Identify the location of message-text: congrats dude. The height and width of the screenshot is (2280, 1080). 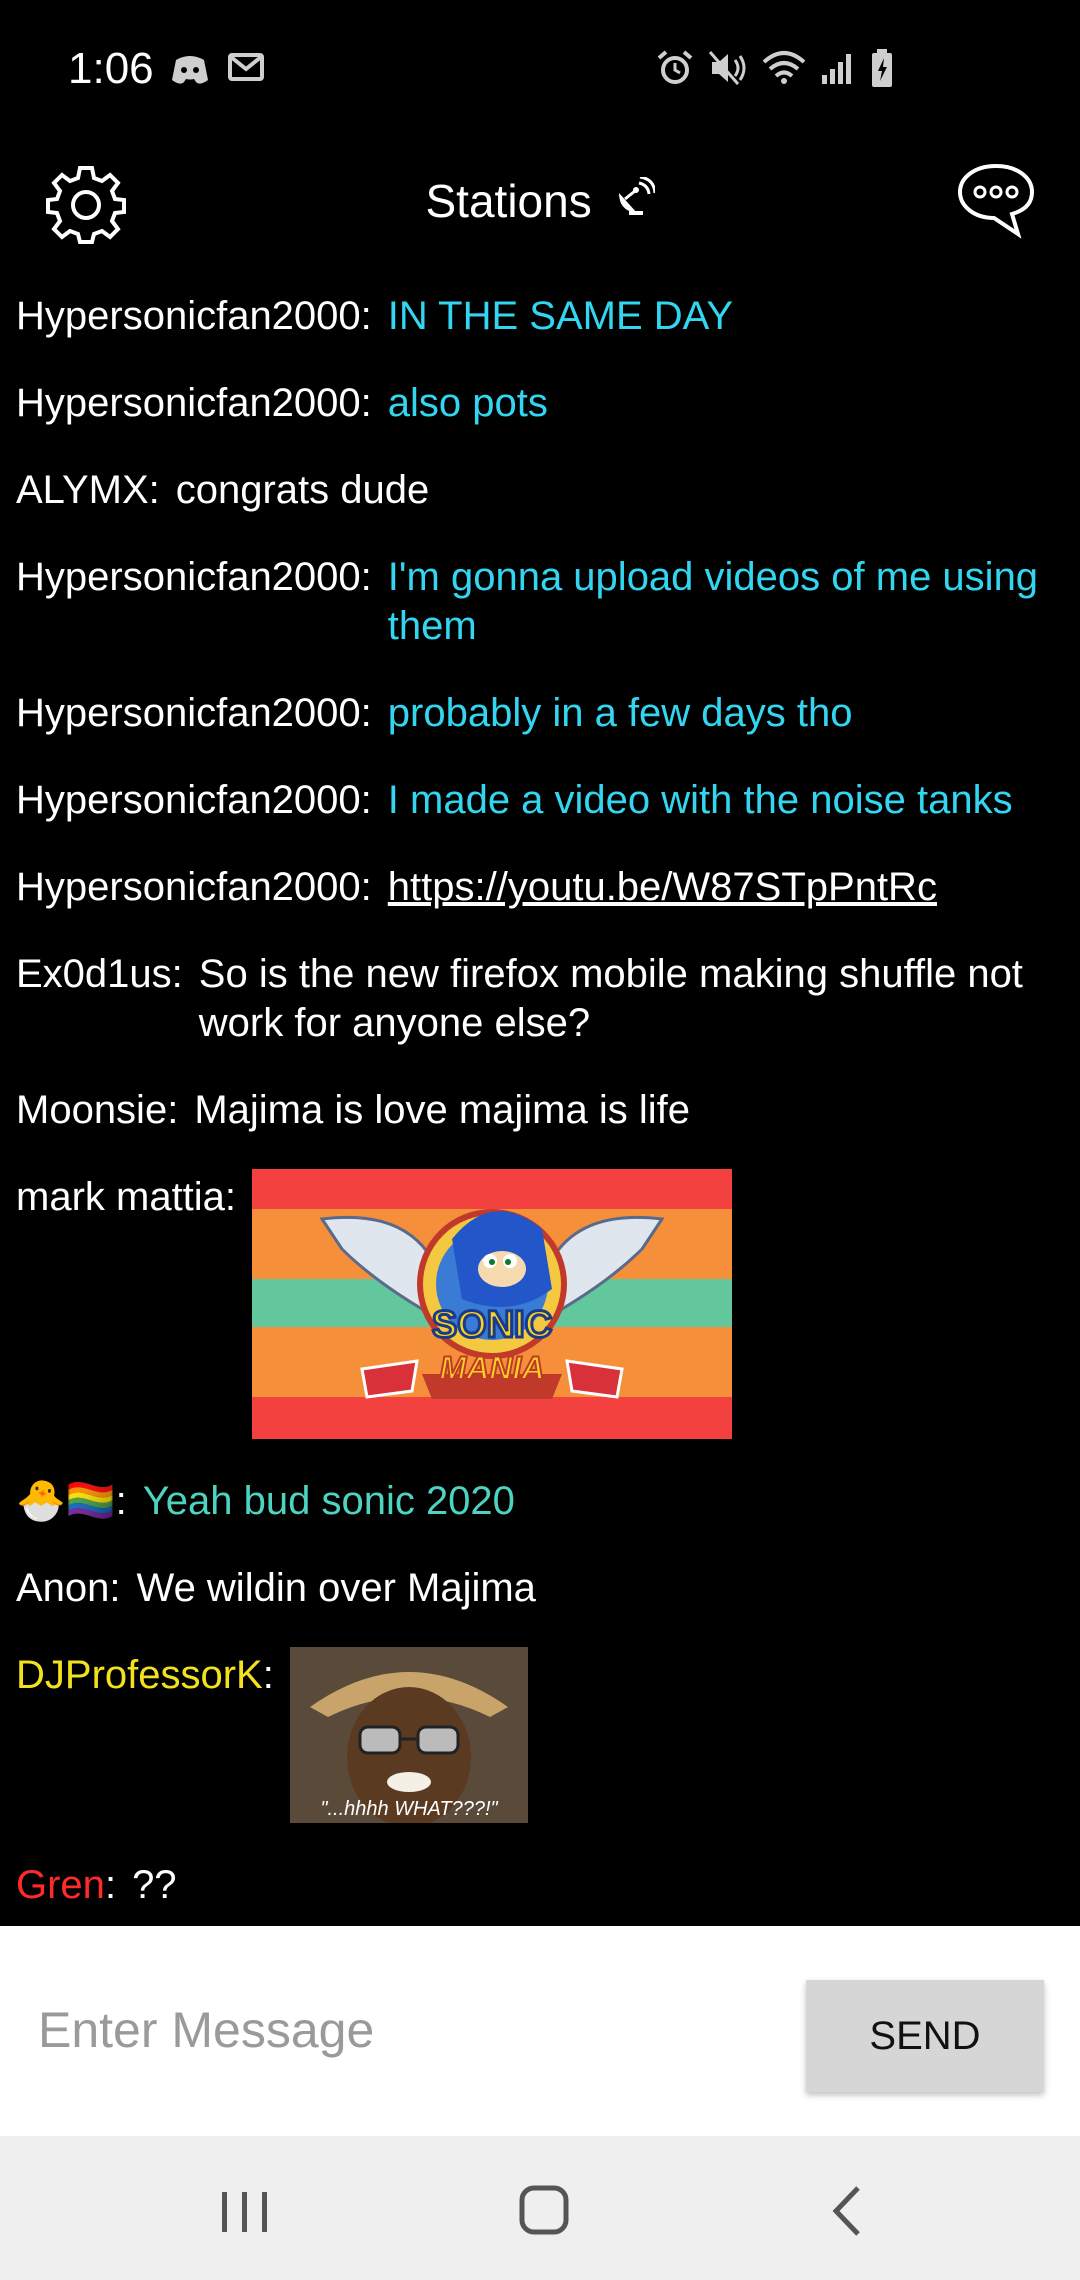
(302, 490).